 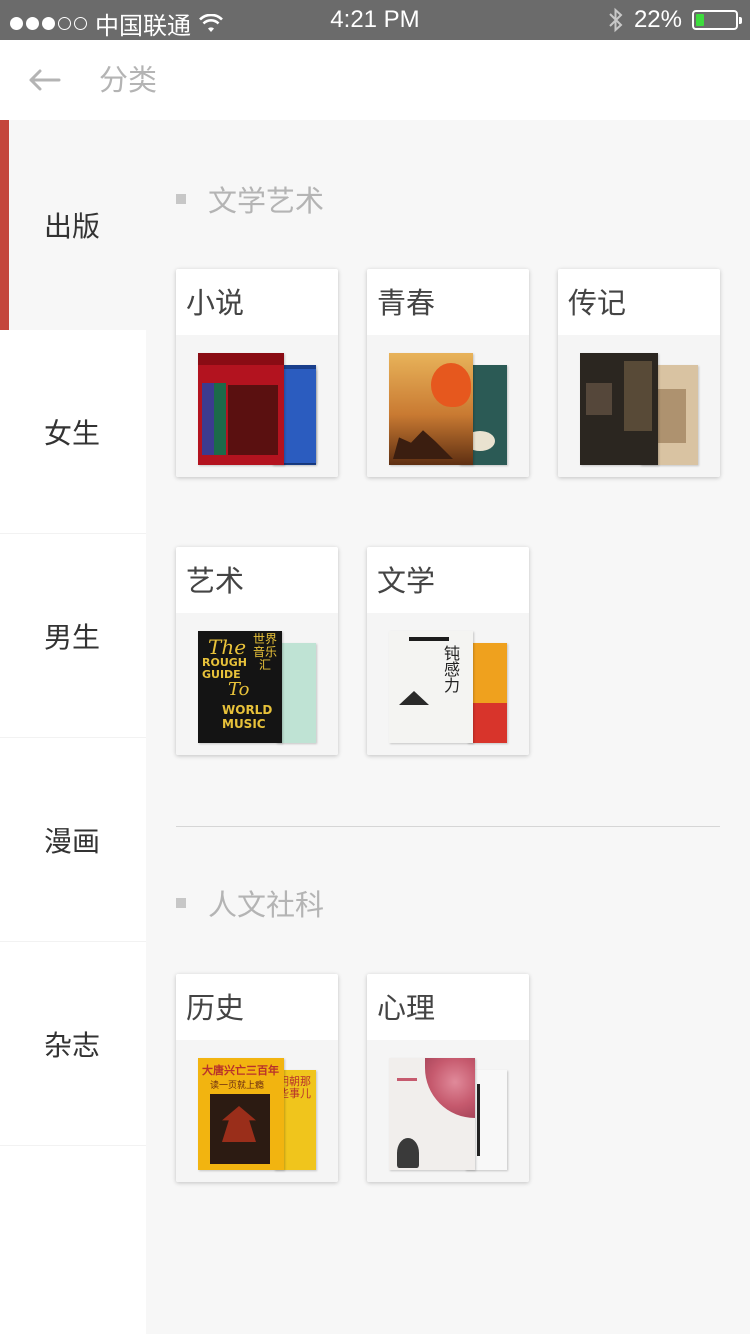 I want to click on back-button, so click(x=44, y=80).